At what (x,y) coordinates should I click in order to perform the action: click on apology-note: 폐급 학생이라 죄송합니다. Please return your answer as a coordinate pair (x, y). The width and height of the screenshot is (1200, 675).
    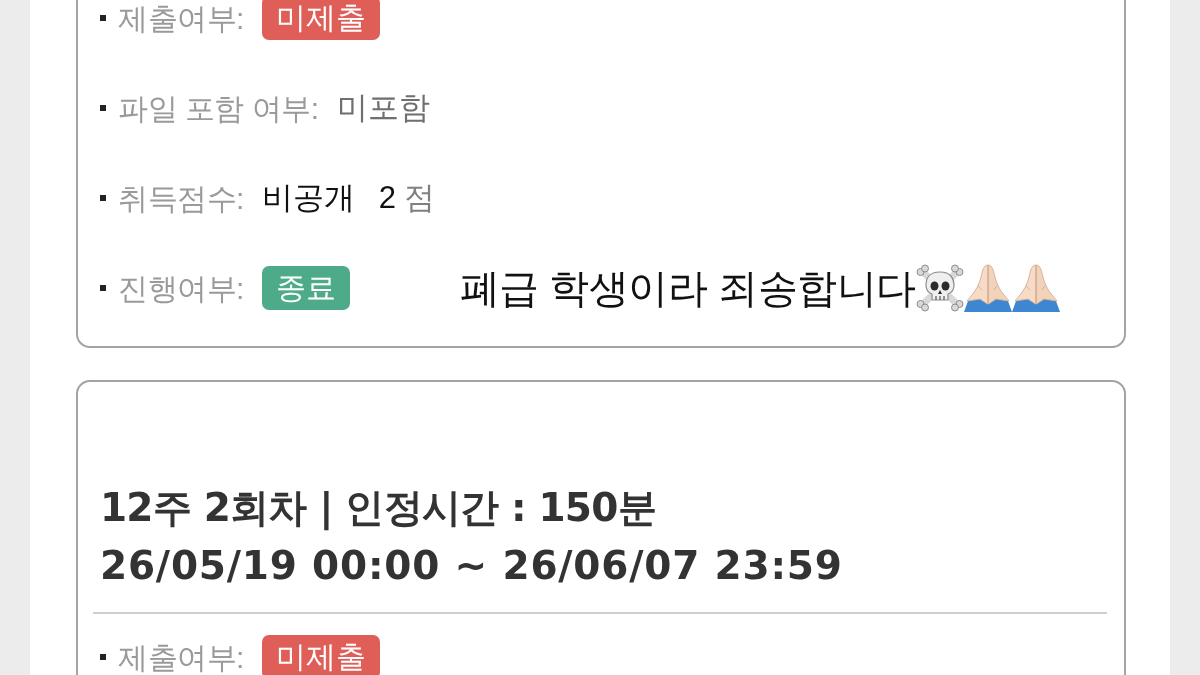
    Looking at the image, I should click on (687, 288).